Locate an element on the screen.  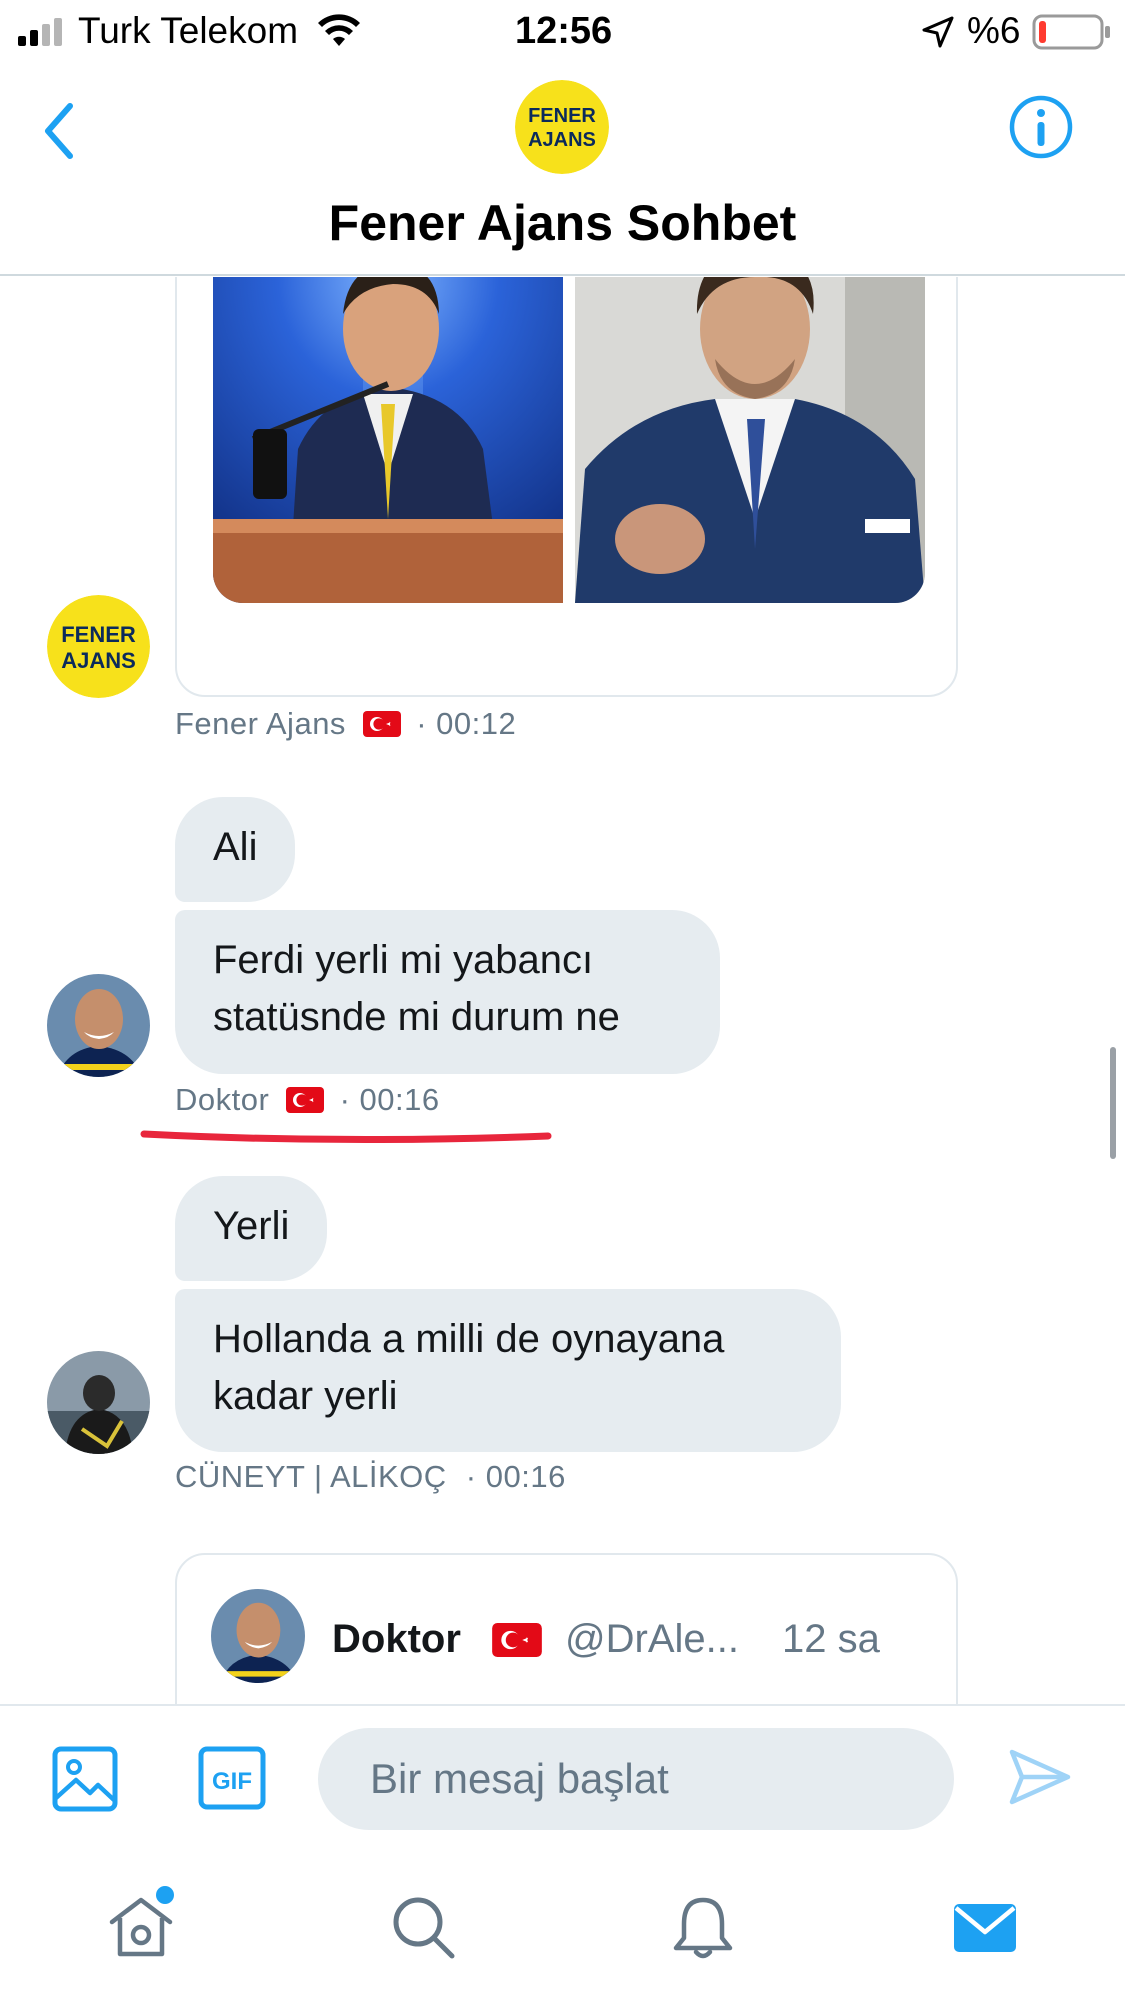
photo-speaker-at-podium is located at coordinates (388, 440).